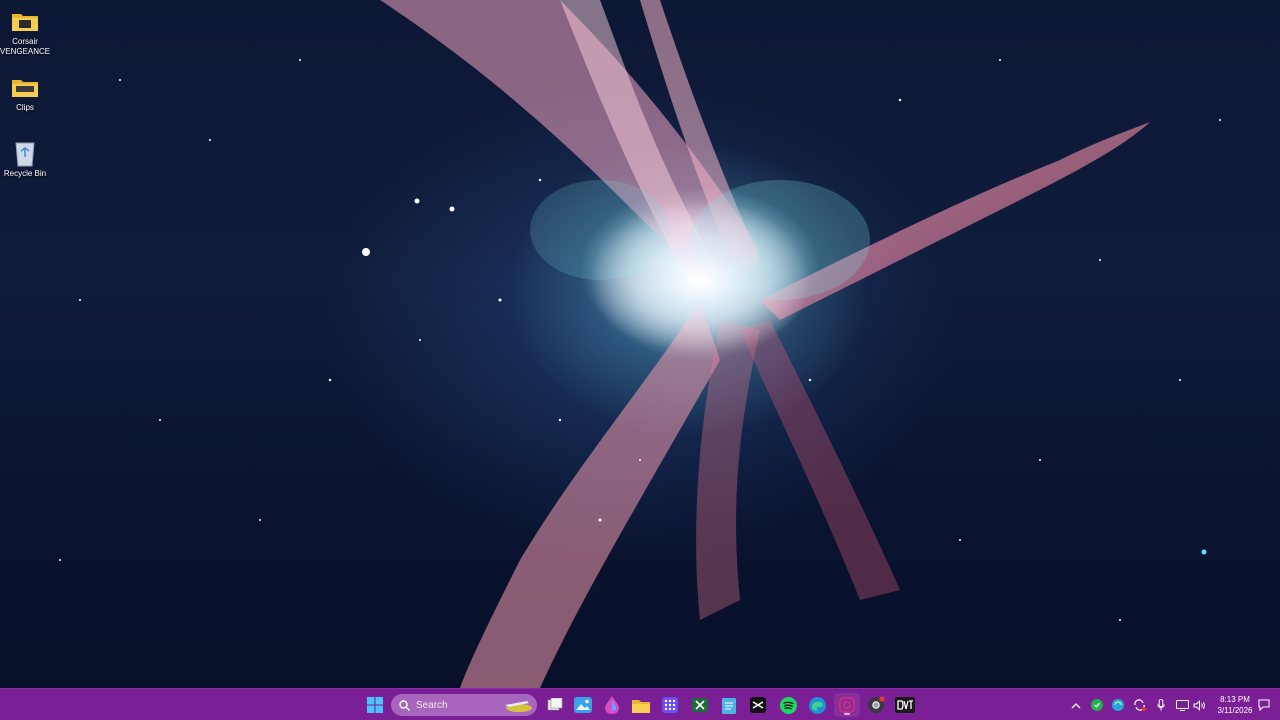  I want to click on spotify-button, so click(788, 705).